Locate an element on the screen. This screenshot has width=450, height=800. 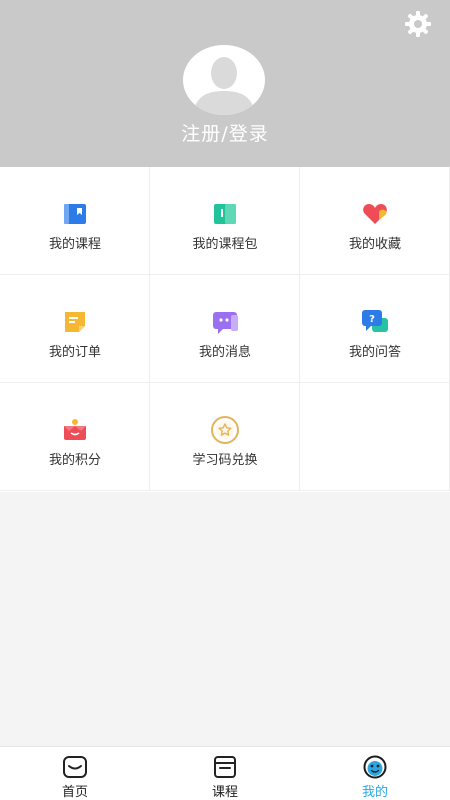
menu-item-my-qa: ? 我的问答 is located at coordinates (375, 329).